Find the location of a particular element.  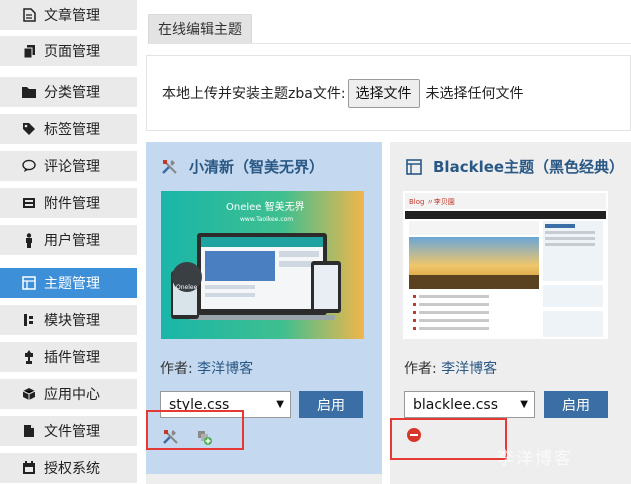

sidebar-item-pages: 页面管理 is located at coordinates (68, 51).